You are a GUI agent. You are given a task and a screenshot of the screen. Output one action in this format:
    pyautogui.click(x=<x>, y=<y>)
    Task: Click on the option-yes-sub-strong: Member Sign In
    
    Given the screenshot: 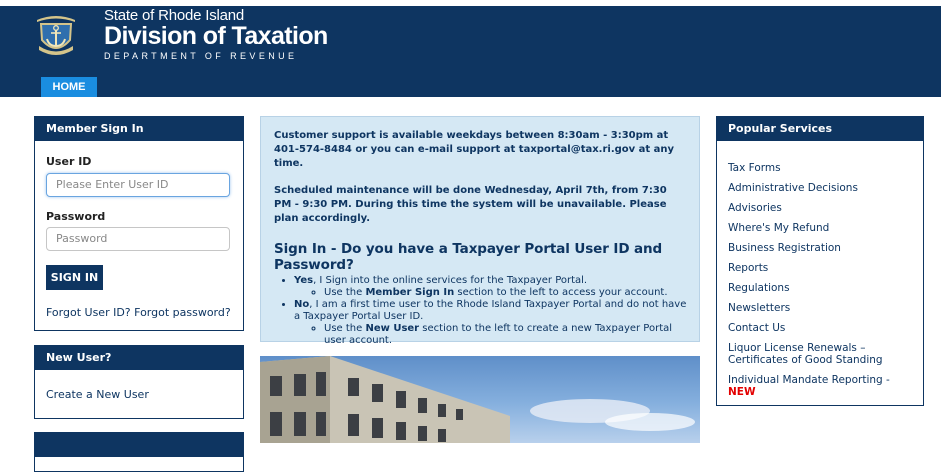 What is the action you would take?
    pyautogui.click(x=410, y=292)
    